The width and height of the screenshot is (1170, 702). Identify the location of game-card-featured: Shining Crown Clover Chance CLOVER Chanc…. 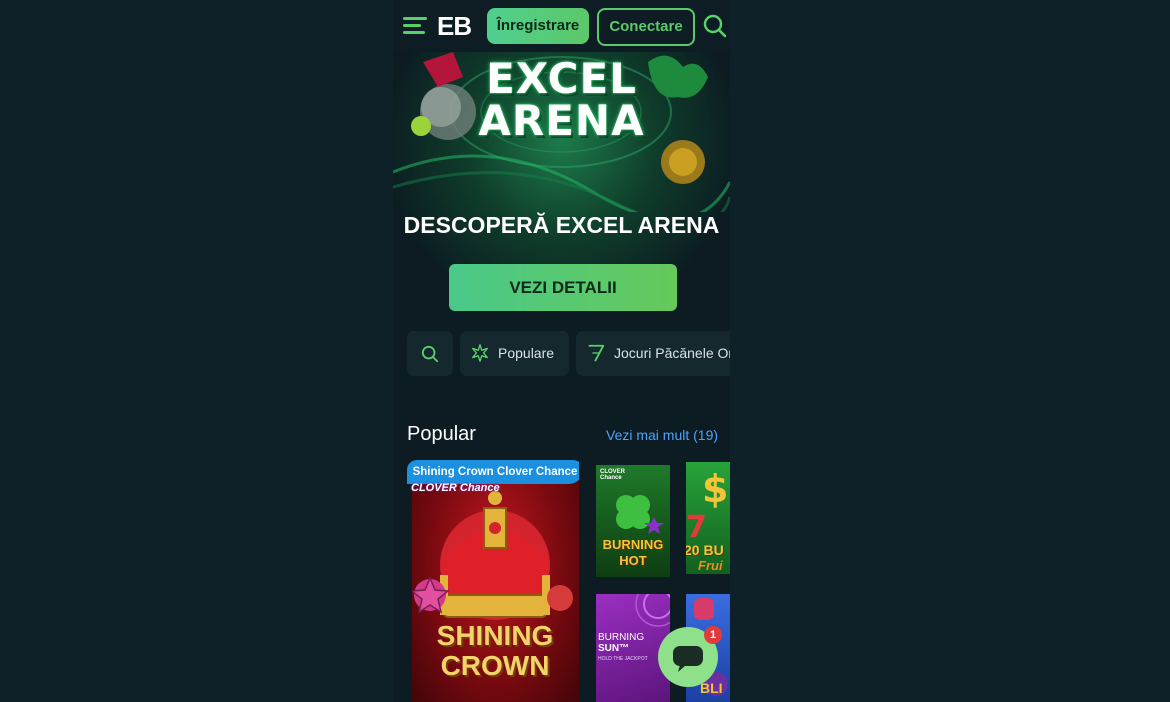
(493, 581).